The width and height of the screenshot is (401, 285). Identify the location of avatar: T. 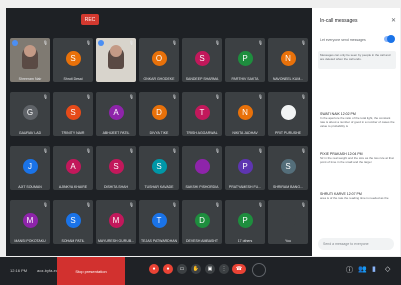
(202, 112).